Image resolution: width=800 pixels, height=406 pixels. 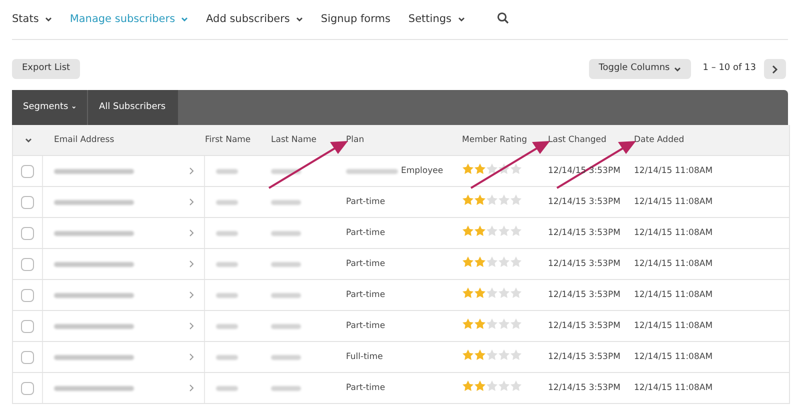 What do you see at coordinates (355, 20) in the screenshot?
I see `nav-tab: Signup forms` at bounding box center [355, 20].